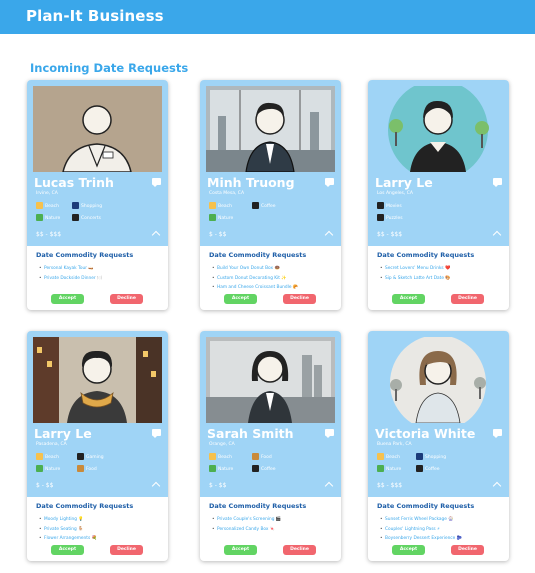  What do you see at coordinates (246, 520) in the screenshot?
I see `request-item: Private Couple's Screening 🎬` at bounding box center [246, 520].